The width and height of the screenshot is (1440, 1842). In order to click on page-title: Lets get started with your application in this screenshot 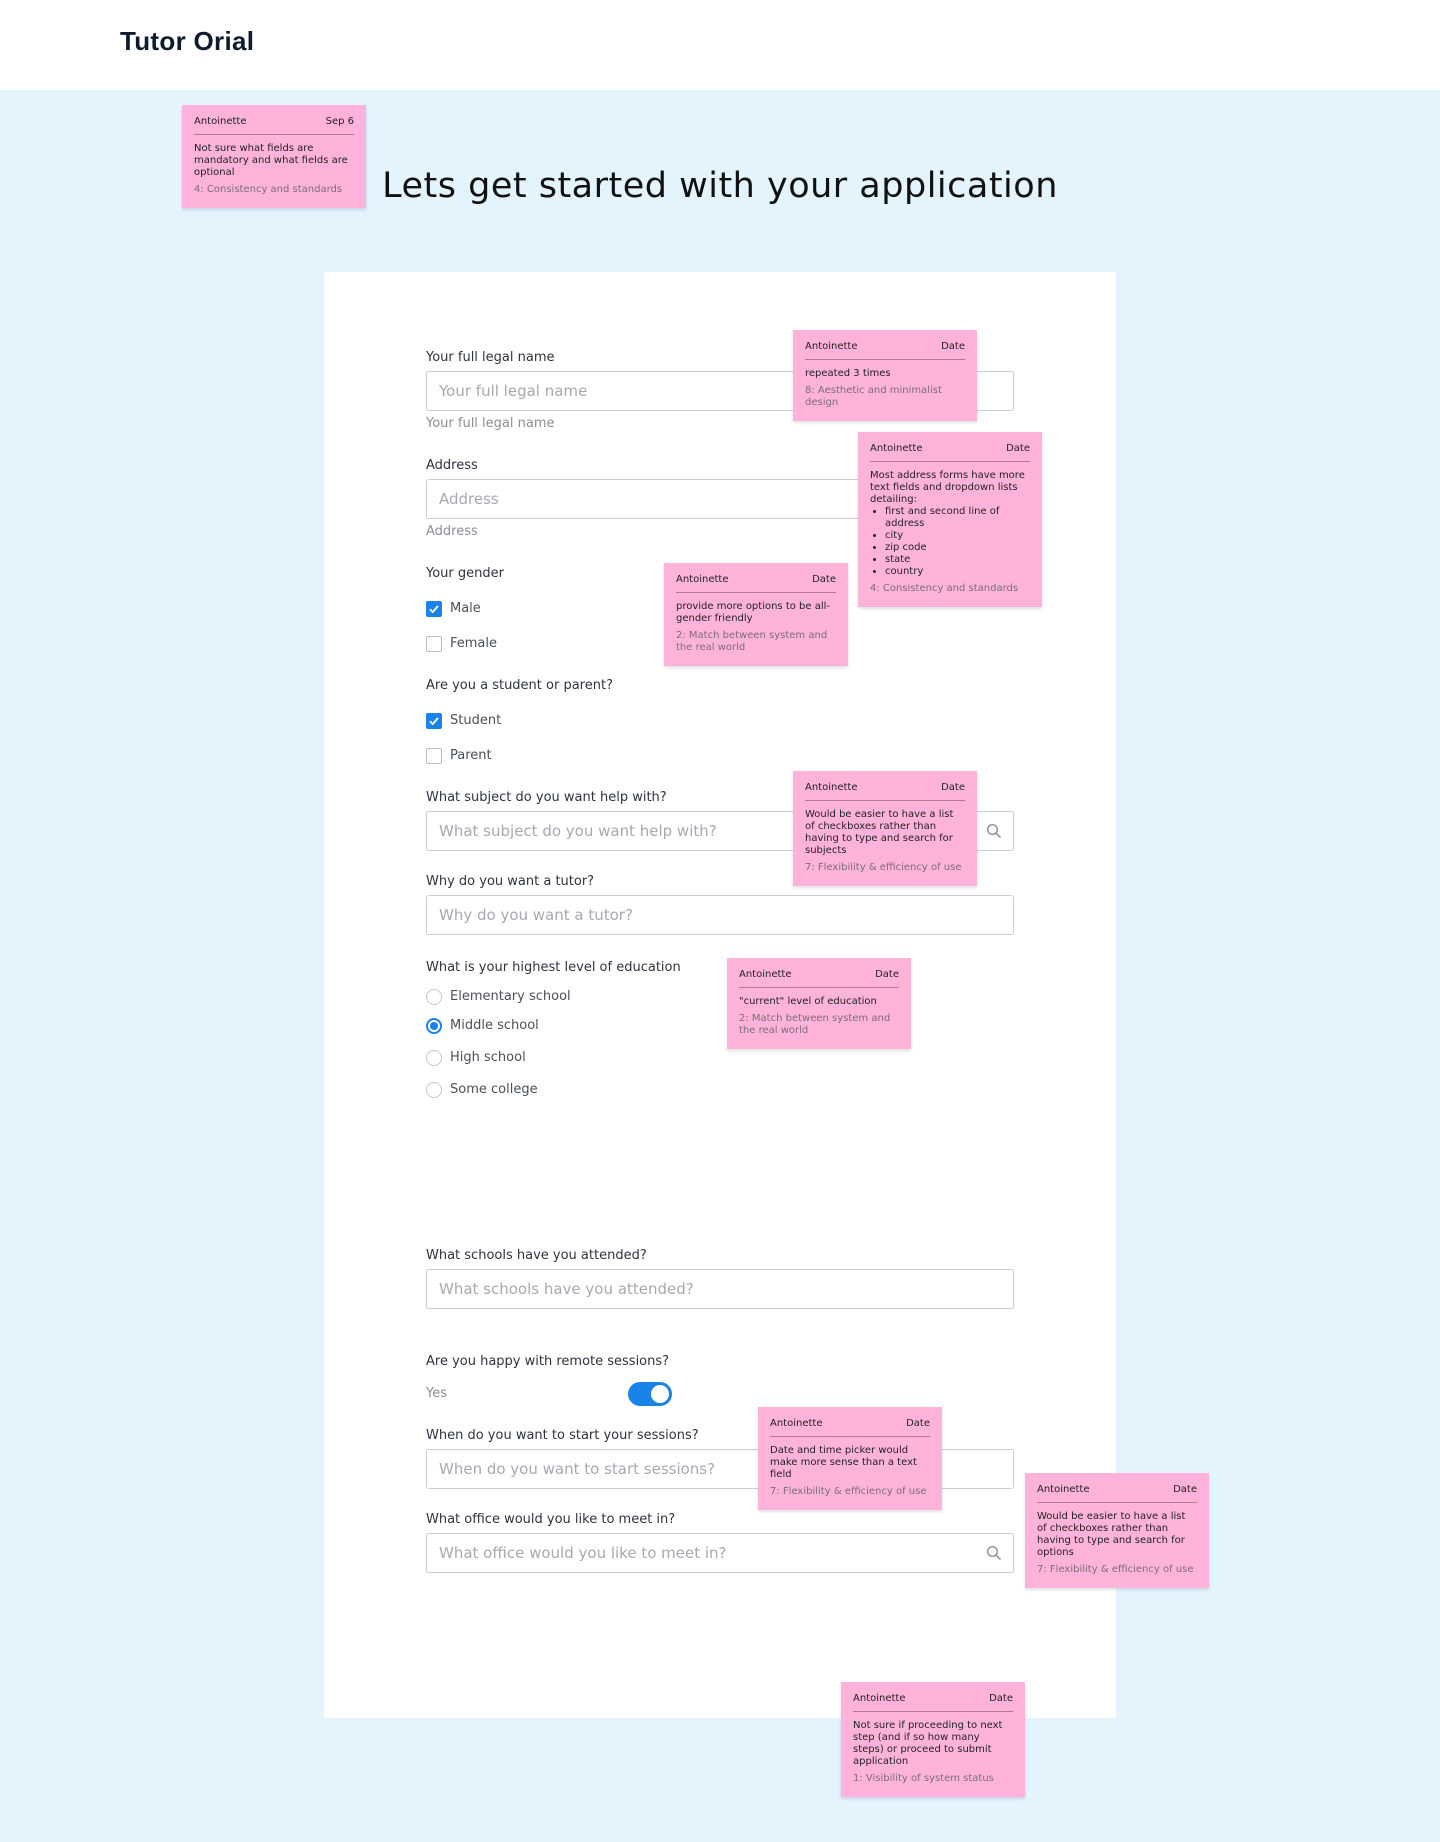, I will do `click(720, 186)`.